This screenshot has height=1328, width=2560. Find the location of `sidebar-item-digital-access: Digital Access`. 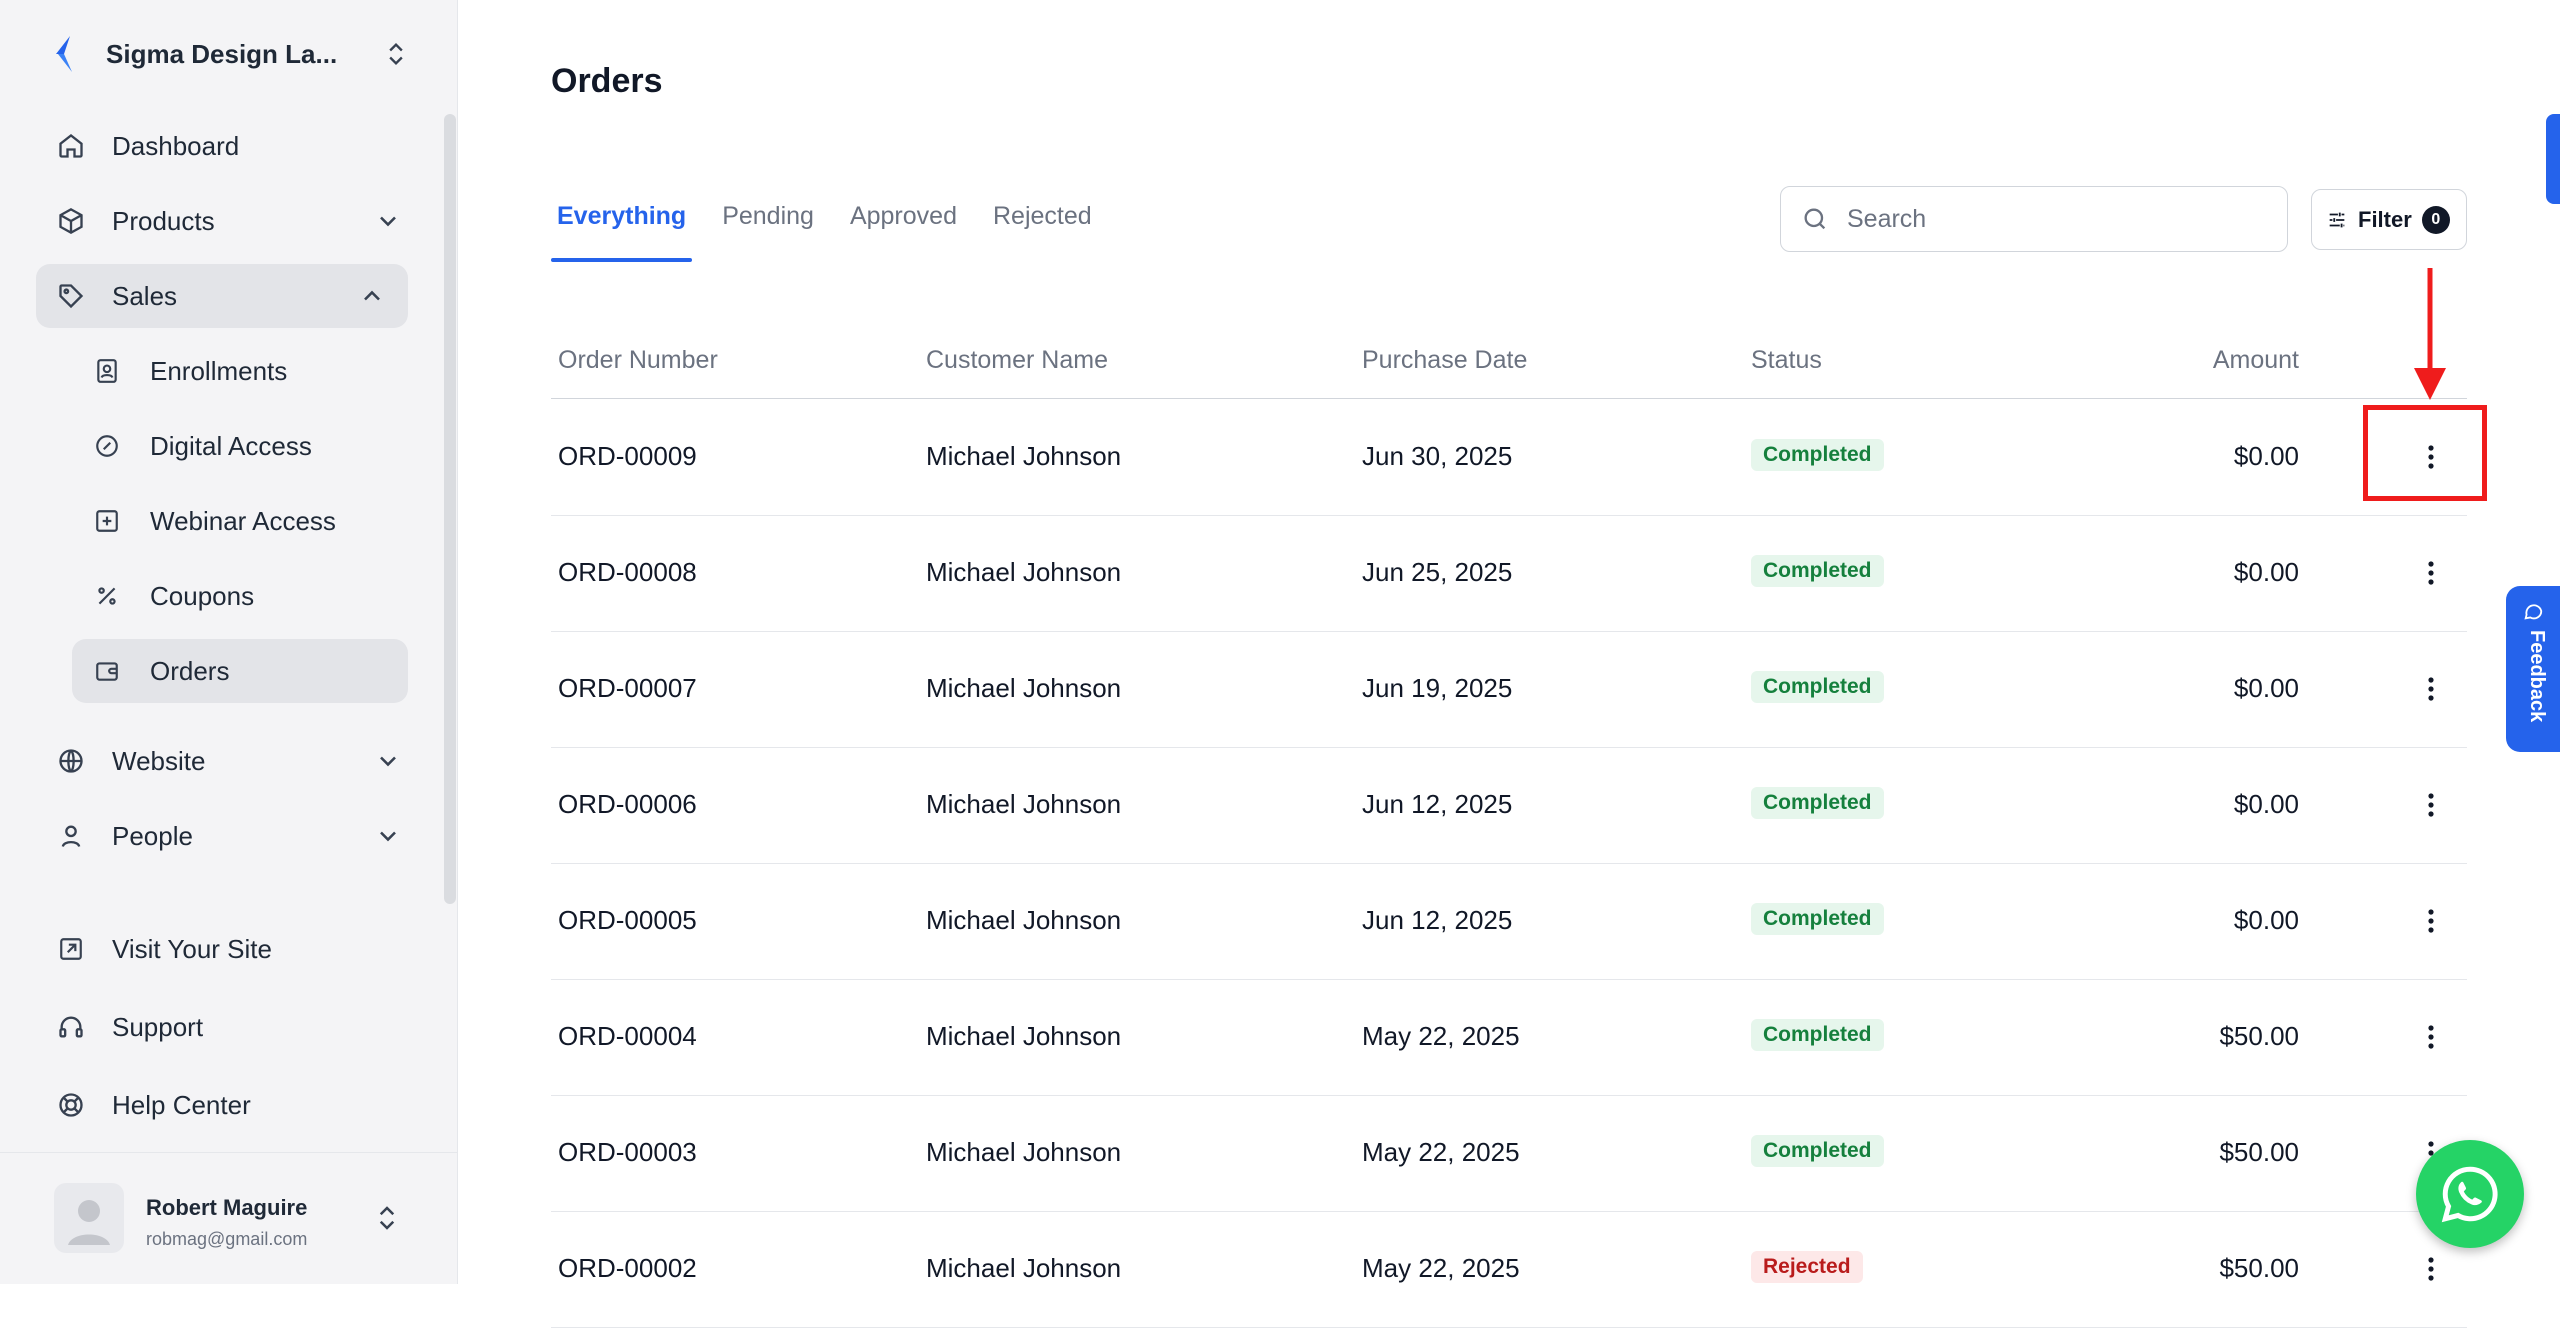

sidebar-item-digital-access: Digital Access is located at coordinates (250, 446).